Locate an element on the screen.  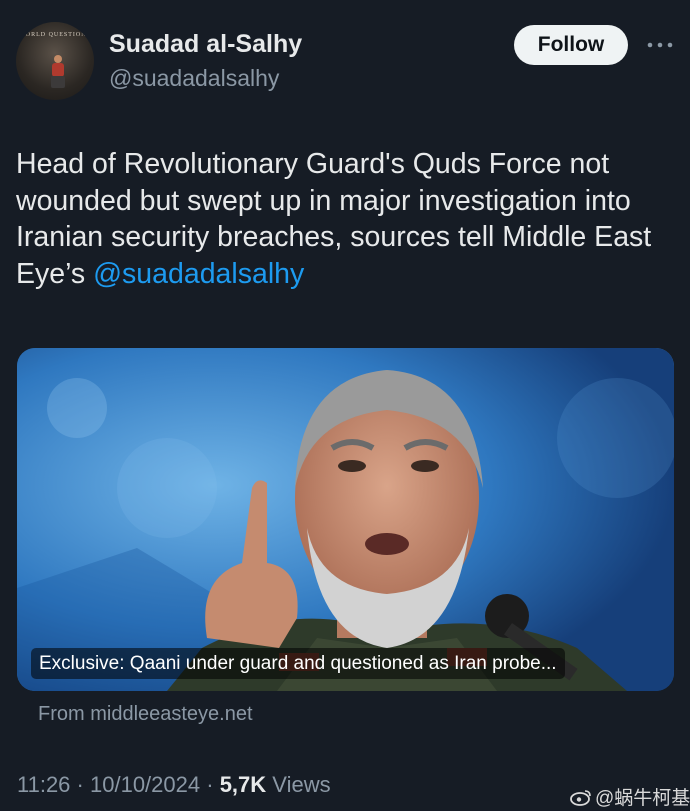
tweet-meta: 11:26 · 10/10/2024 · 5,7K Views is located at coordinates (174, 785).